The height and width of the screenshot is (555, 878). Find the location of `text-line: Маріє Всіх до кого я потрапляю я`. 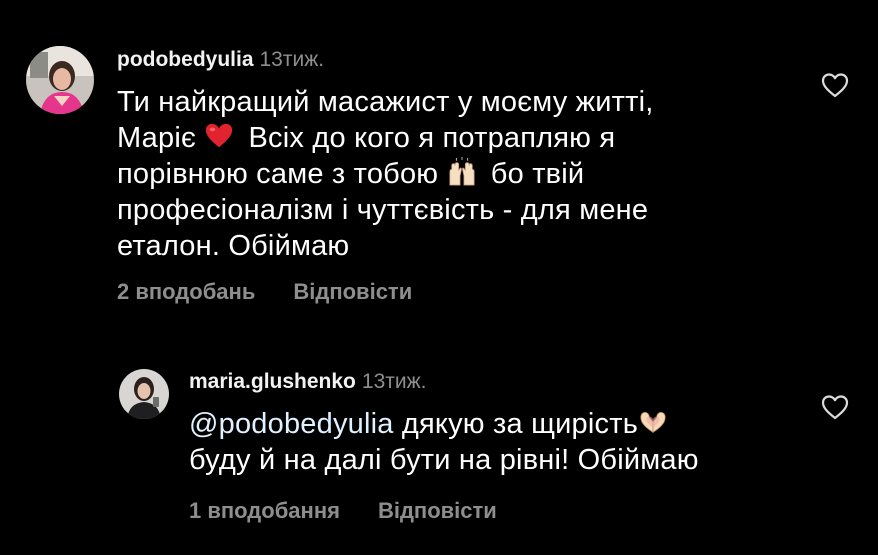

text-line: Маріє Всіх до кого я потрапляю я is located at coordinates (437, 138).